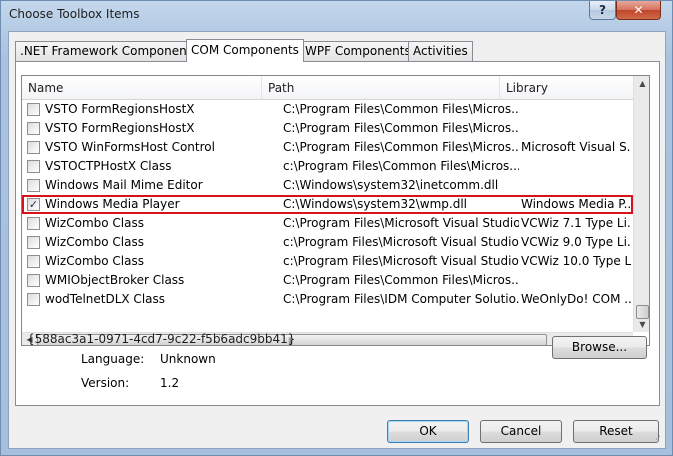 Image resolution: width=673 pixels, height=456 pixels. What do you see at coordinates (642, 324) in the screenshot?
I see `scroll-down-icon: ▼` at bounding box center [642, 324].